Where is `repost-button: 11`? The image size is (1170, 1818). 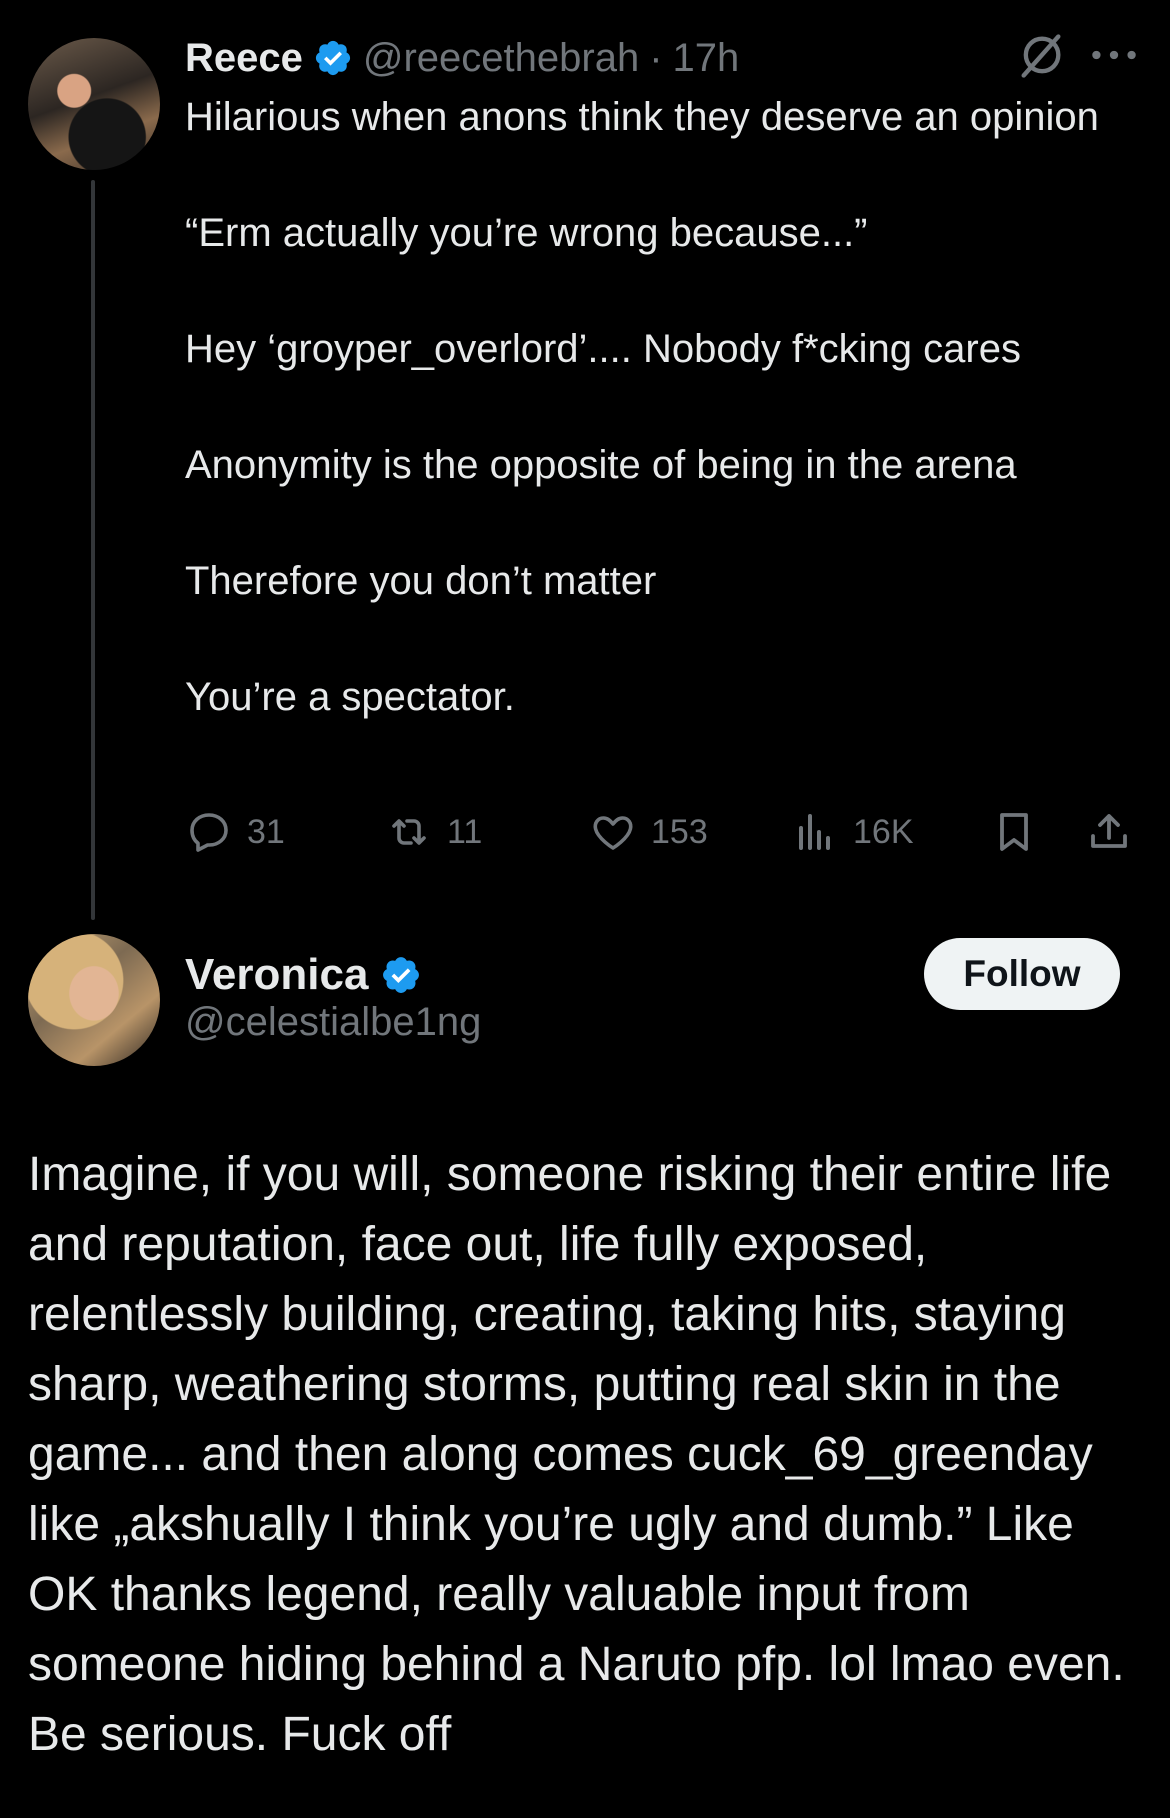
repost-button: 11 is located at coordinates (433, 832).